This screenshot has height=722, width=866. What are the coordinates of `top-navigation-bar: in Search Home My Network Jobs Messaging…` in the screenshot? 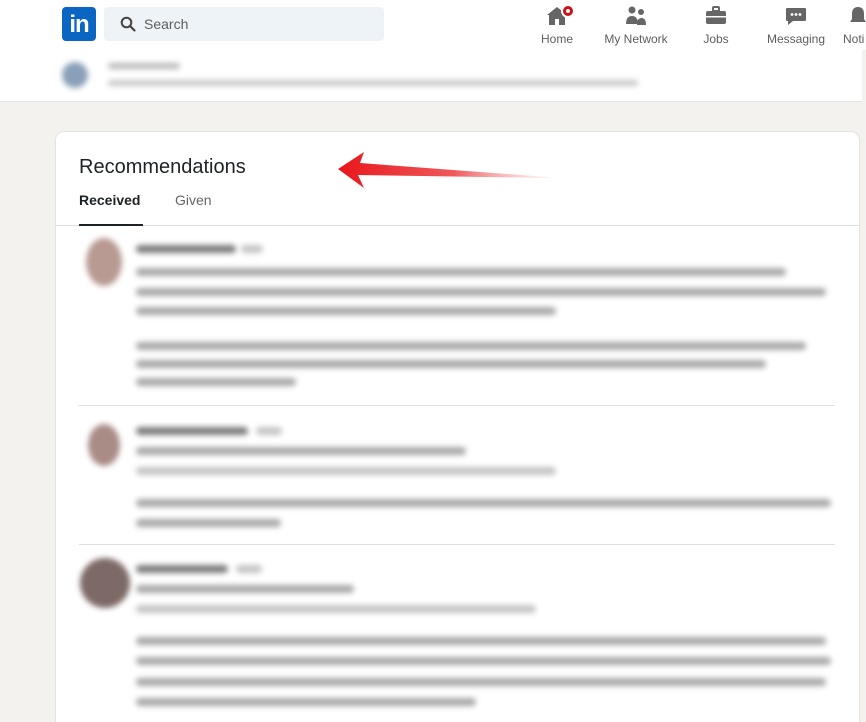 It's located at (433, 25).